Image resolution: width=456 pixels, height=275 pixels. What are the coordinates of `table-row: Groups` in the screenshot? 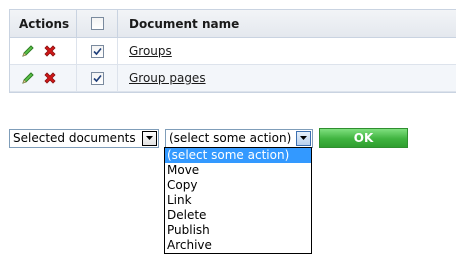 It's located at (233, 51).